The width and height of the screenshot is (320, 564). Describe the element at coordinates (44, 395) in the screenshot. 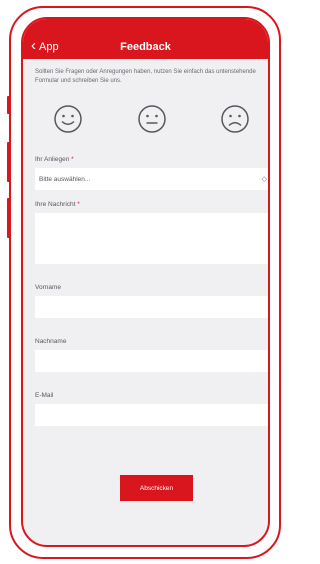

I see `email-label: E-Mail` at that location.